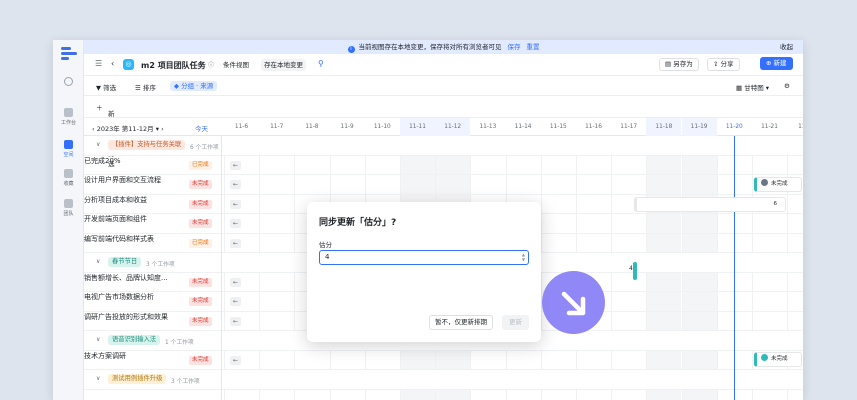 The height and width of the screenshot is (400, 857). Describe the element at coordinates (68, 81) in the screenshot. I see `search-icon` at that location.